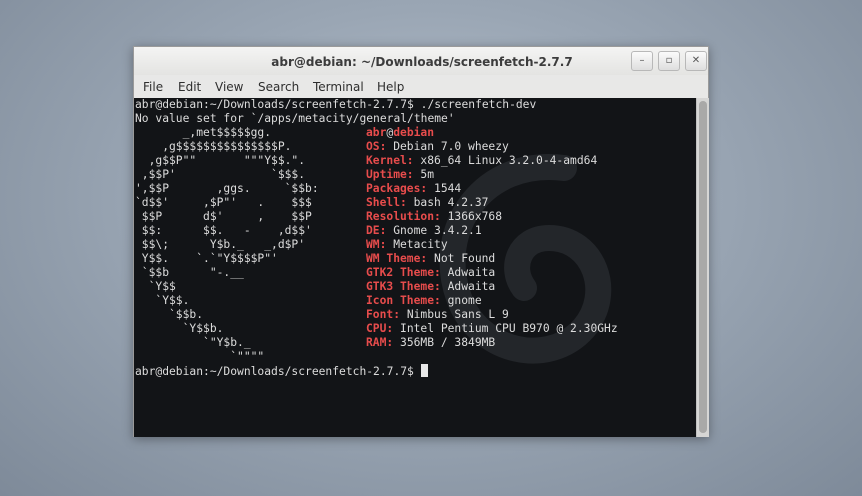 The height and width of the screenshot is (496, 862). What do you see at coordinates (403, 272) in the screenshot?
I see `info-label: GTK2 Theme:` at bounding box center [403, 272].